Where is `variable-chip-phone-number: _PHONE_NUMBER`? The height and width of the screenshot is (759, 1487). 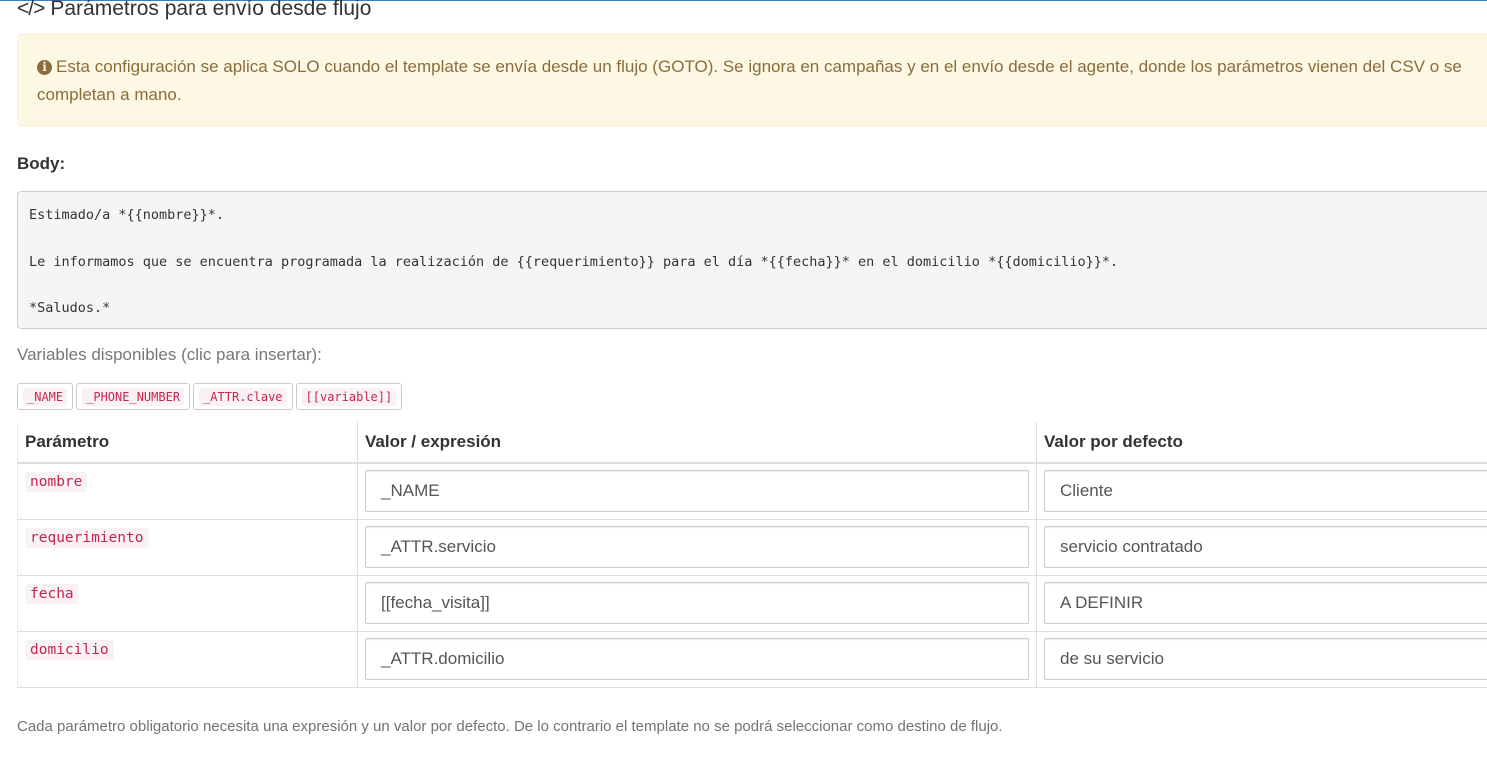 variable-chip-phone-number: _PHONE_NUMBER is located at coordinates (133, 396).